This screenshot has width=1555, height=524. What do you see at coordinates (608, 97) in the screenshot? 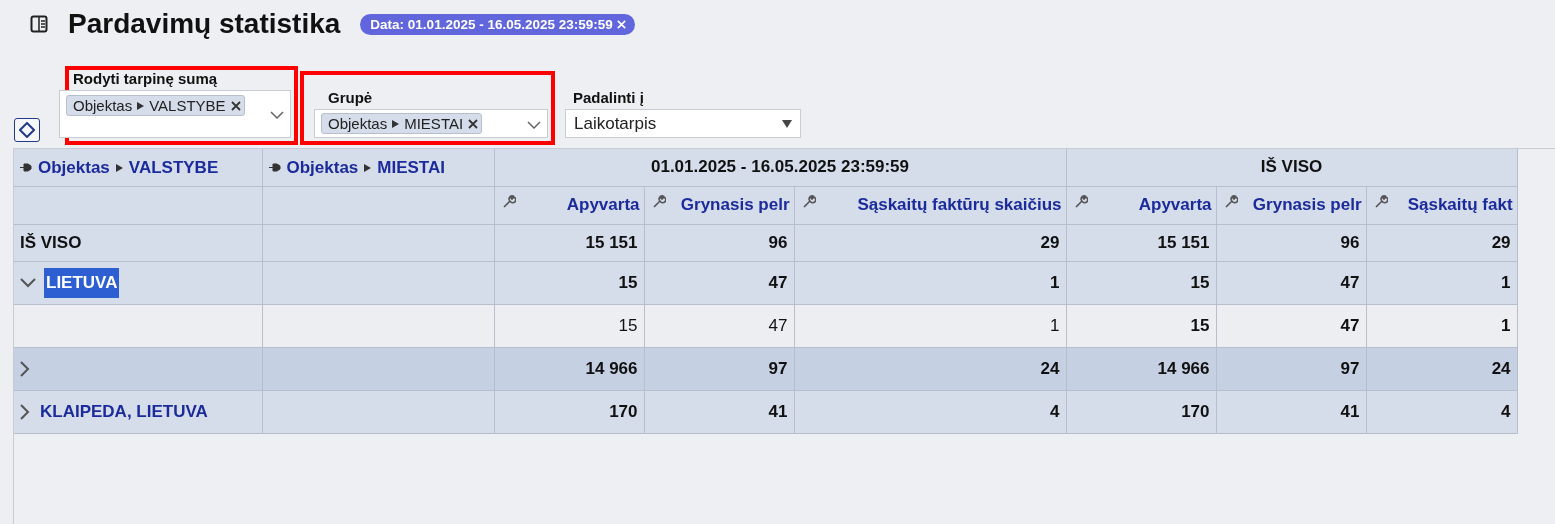
I see `filter-label: Padalinti į` at bounding box center [608, 97].